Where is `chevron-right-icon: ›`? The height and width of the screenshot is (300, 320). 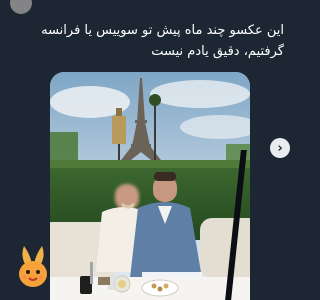
chevron-right-icon: › is located at coordinates (280, 148).